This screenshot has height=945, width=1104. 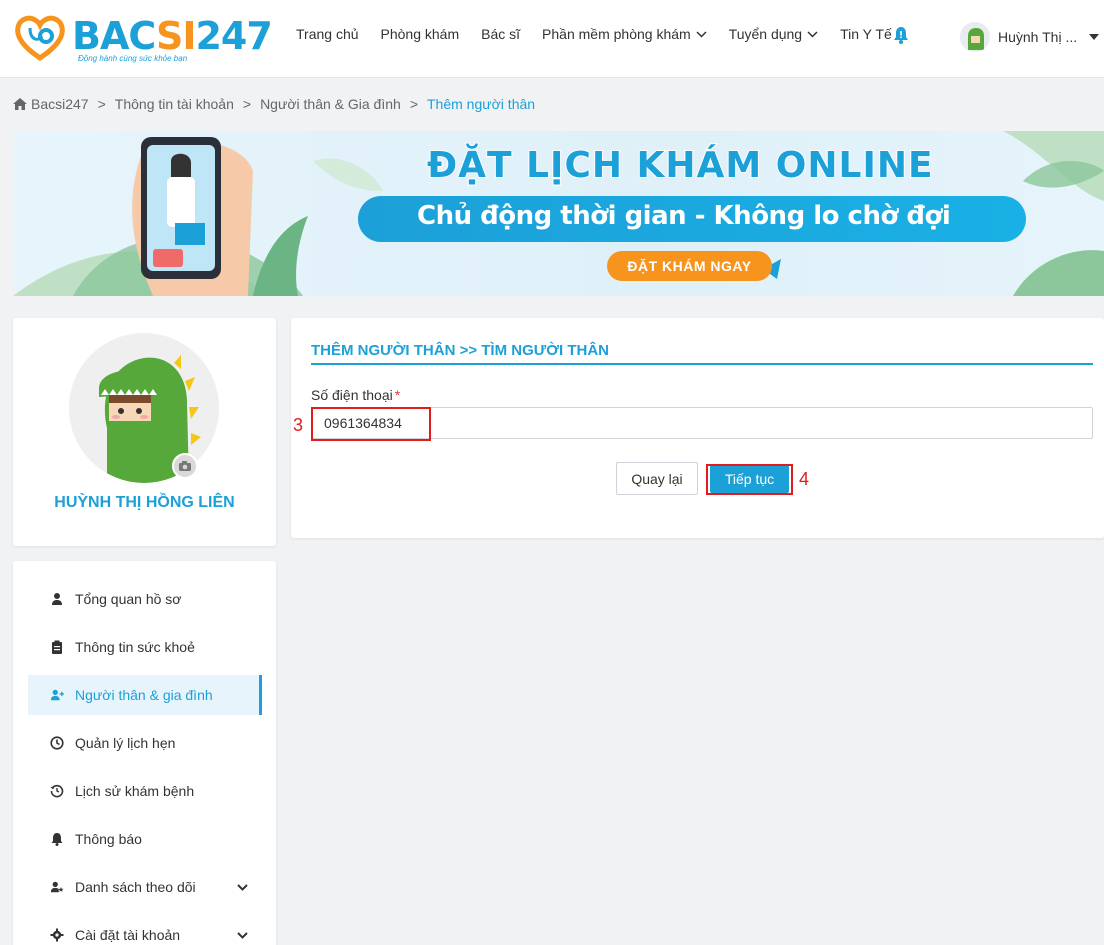 I want to click on clipboard-icon, so click(x=57, y=647).